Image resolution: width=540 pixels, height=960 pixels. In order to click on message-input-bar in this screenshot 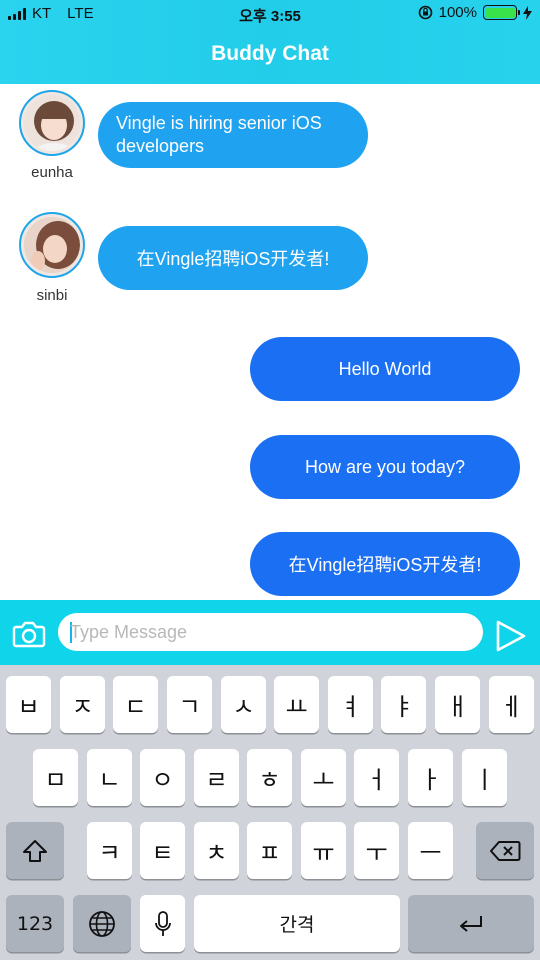, I will do `click(270, 632)`.